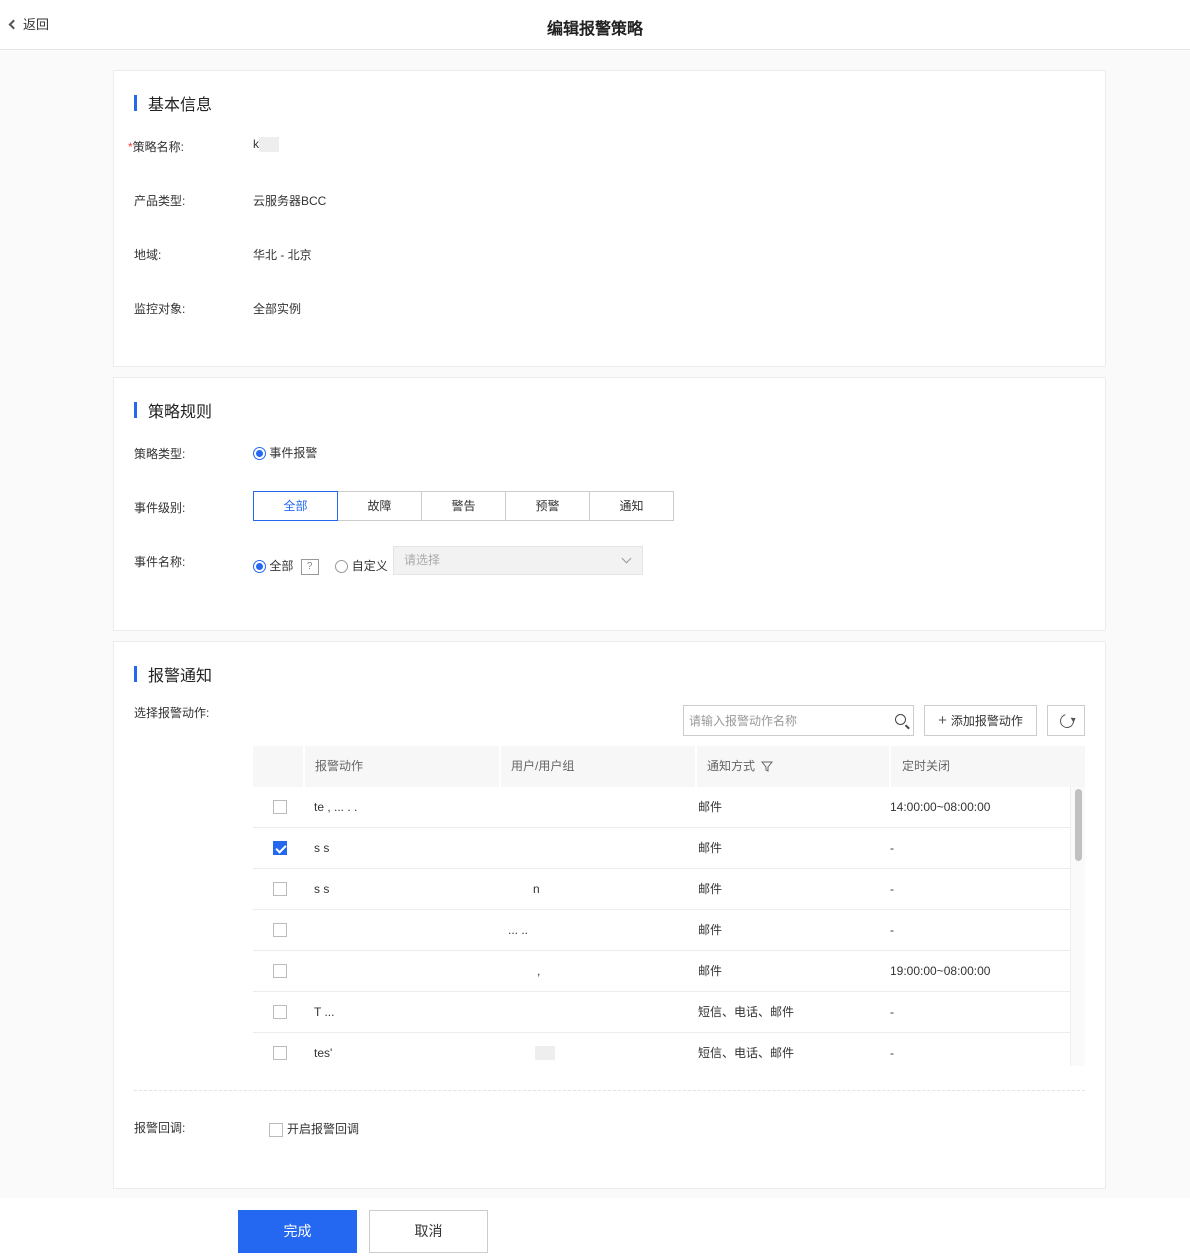  Describe the element at coordinates (661, 1012) in the screenshot. I see `table-row: T ... 短信、电话、邮件 -` at that location.